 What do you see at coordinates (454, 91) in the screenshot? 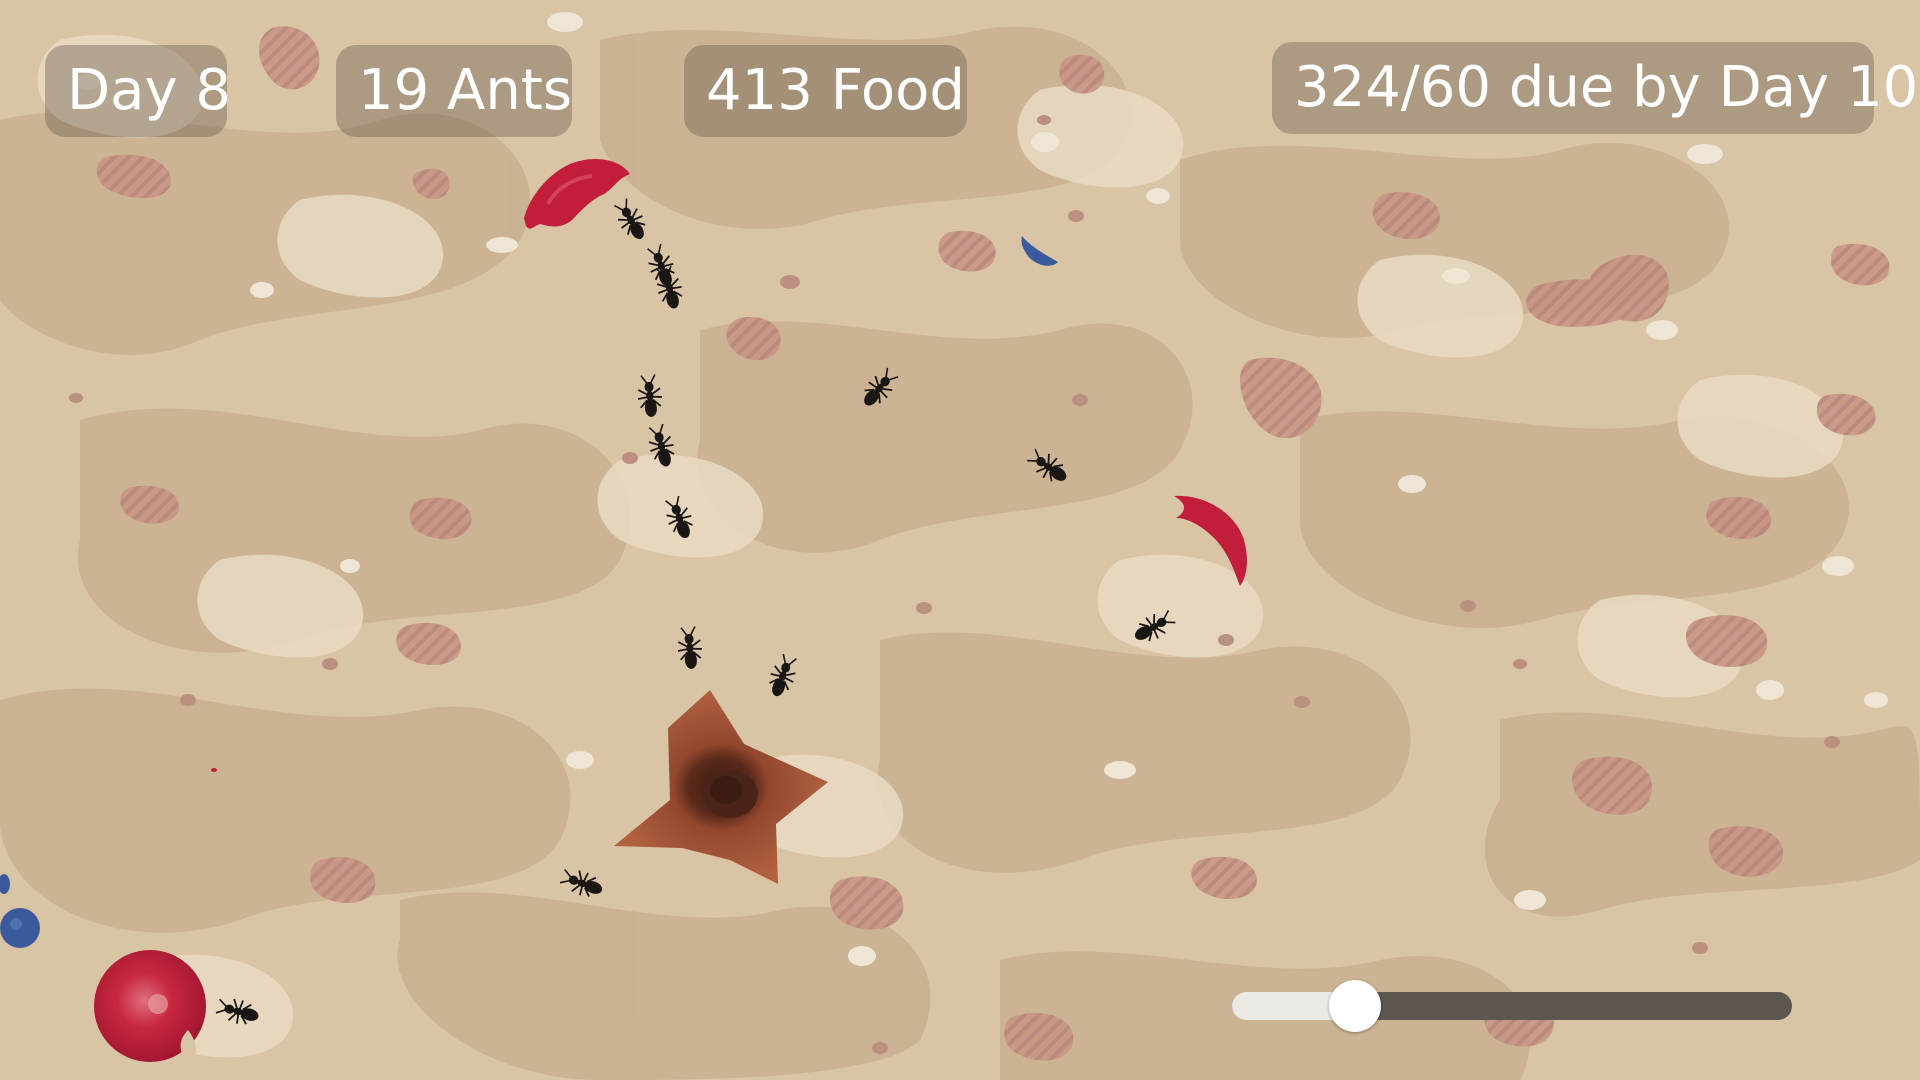
I see `ant-counter: 19 Ants` at bounding box center [454, 91].